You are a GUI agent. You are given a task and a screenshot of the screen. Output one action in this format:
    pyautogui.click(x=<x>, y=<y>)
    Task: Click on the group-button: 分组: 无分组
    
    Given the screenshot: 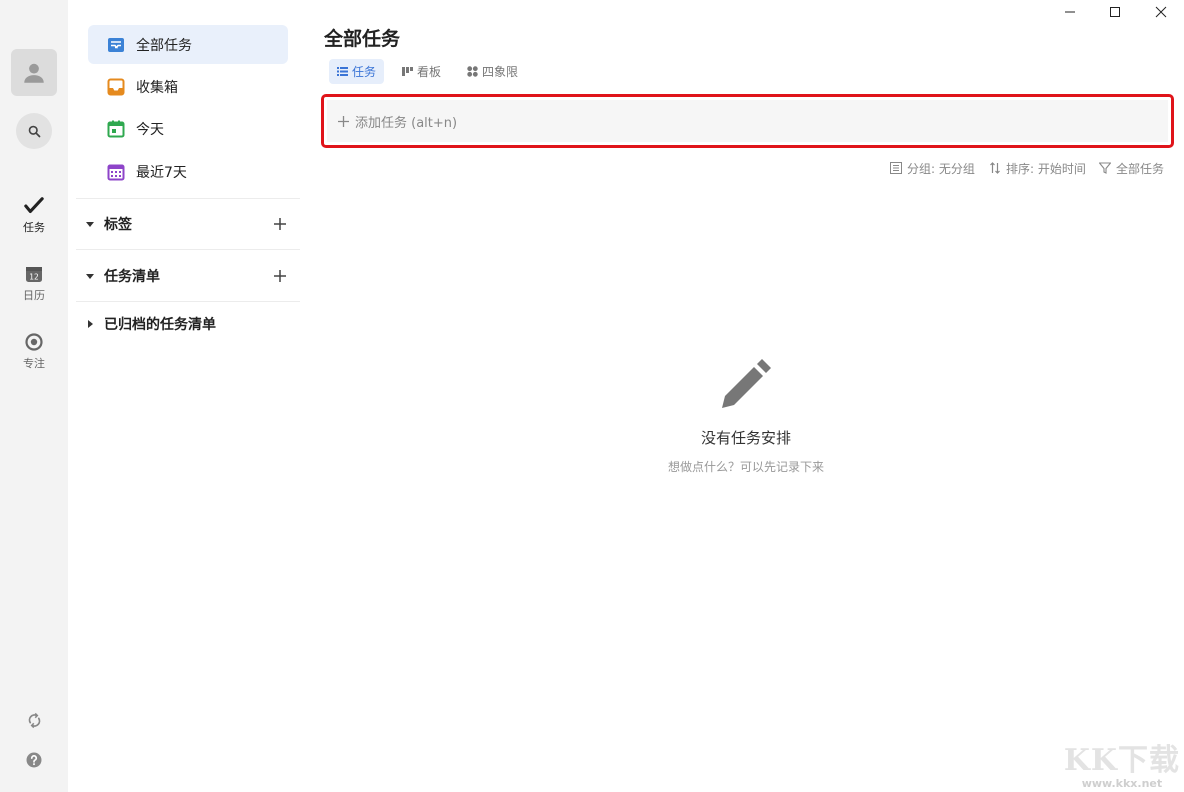 What is the action you would take?
    pyautogui.click(x=932, y=168)
    